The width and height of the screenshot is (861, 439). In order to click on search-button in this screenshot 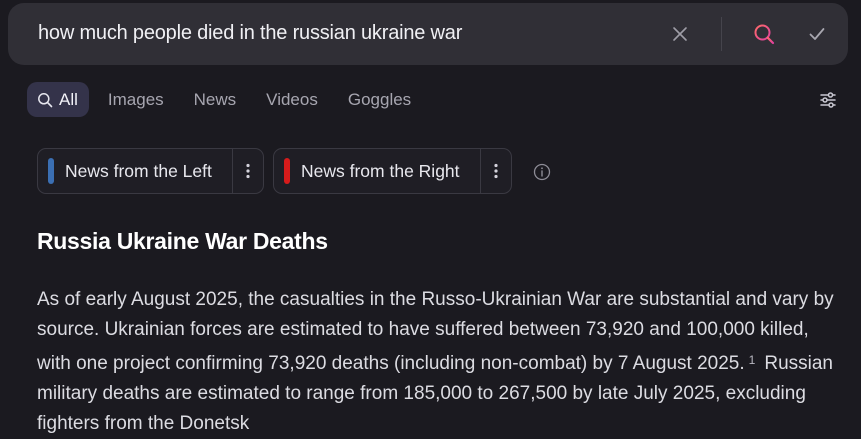, I will do `click(764, 34)`.